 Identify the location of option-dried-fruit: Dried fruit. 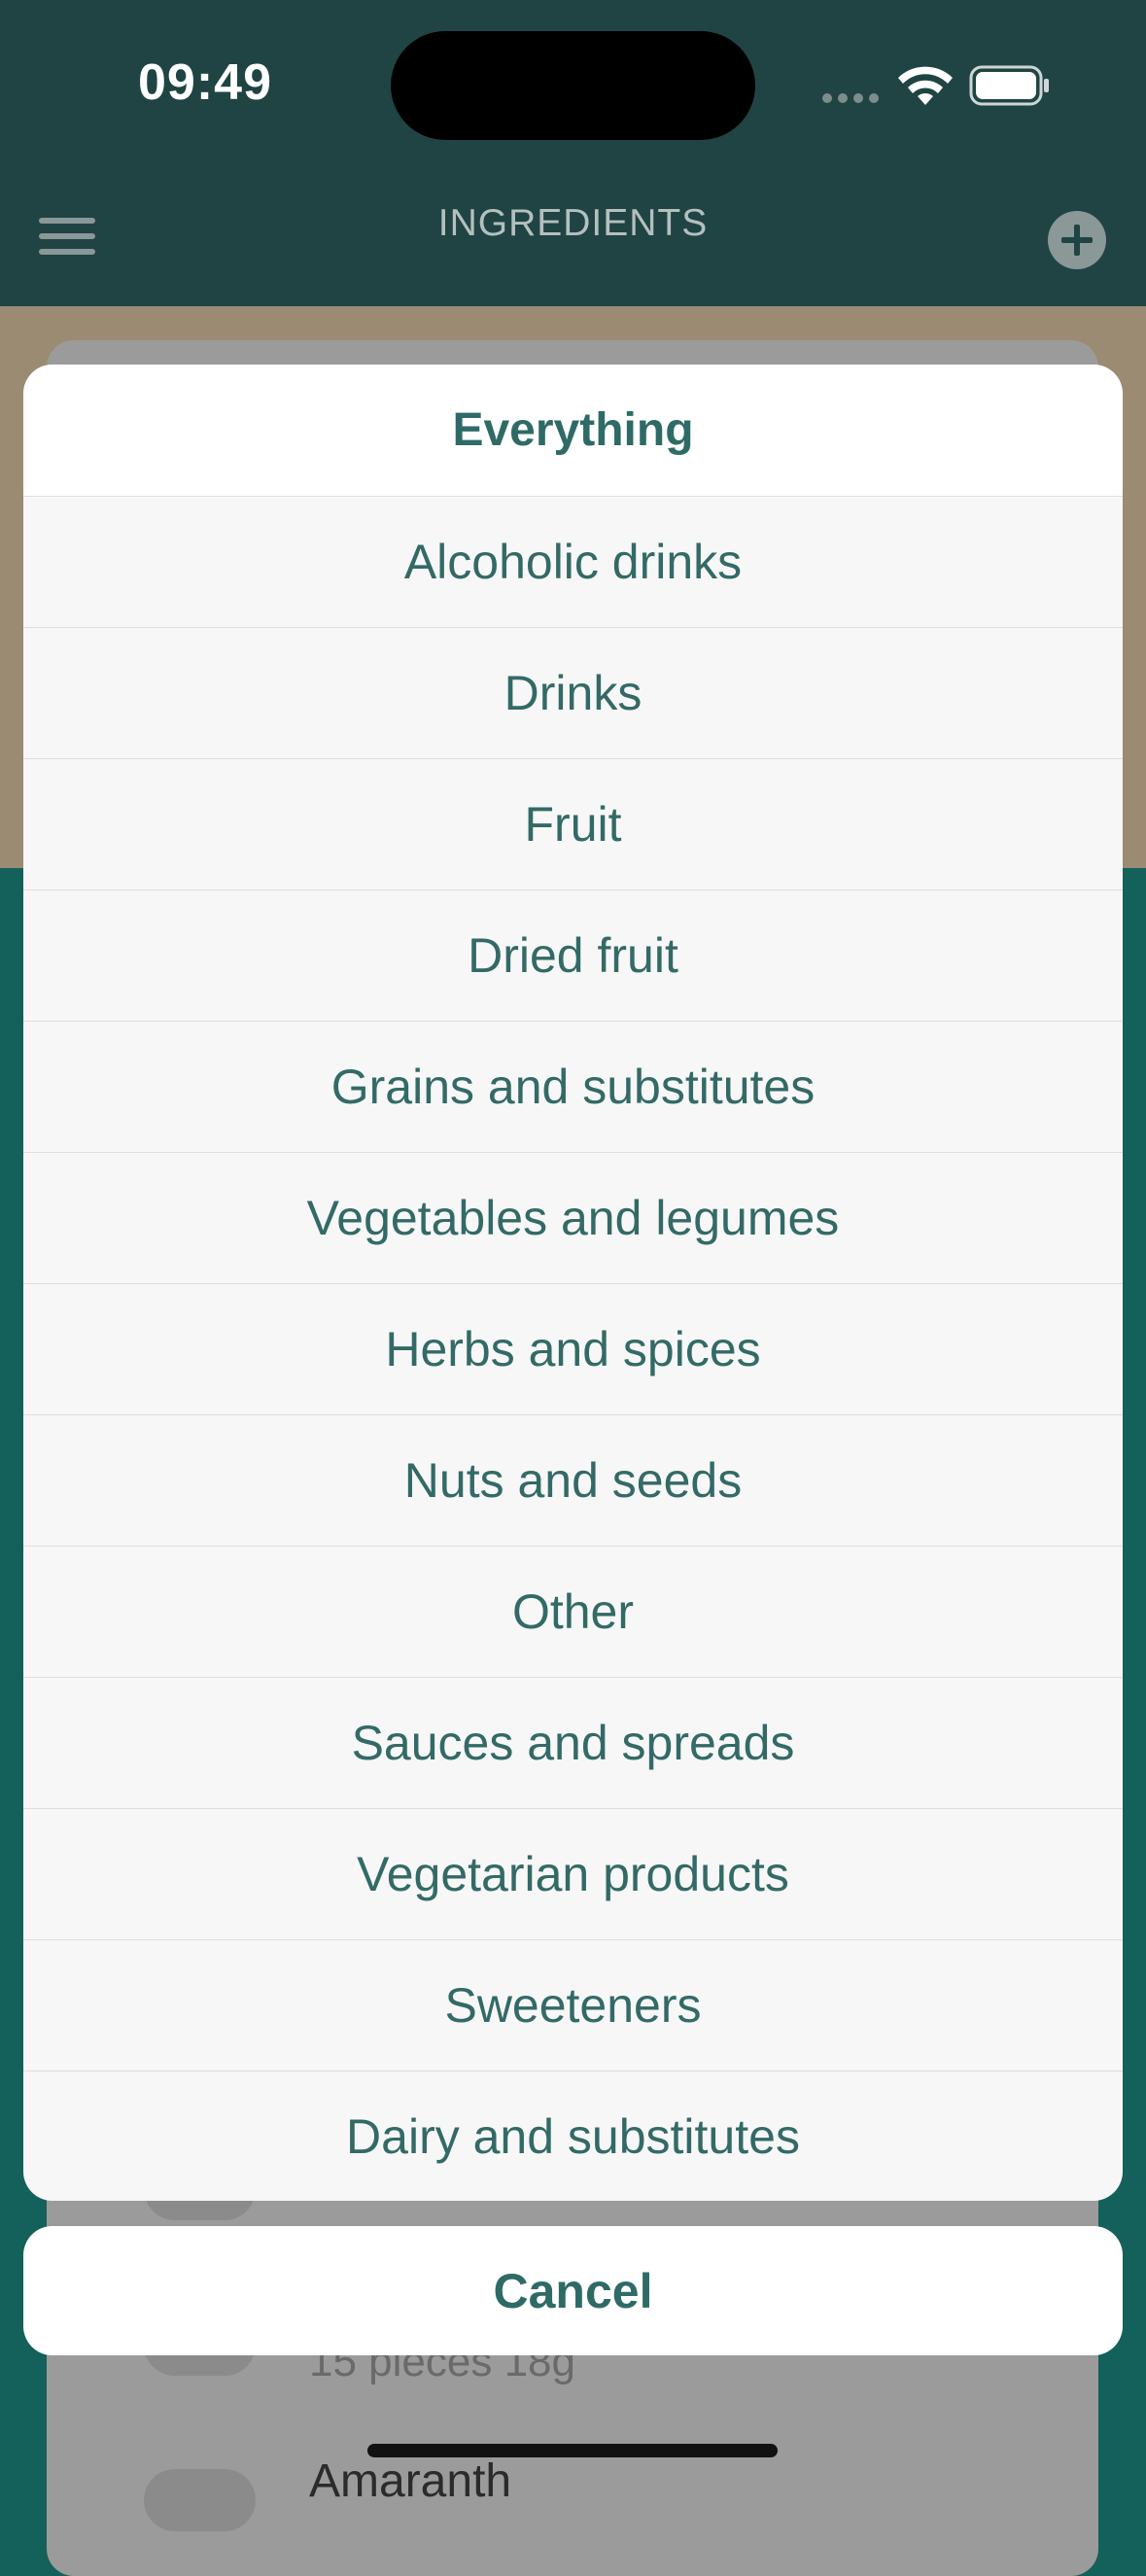
(573, 955).